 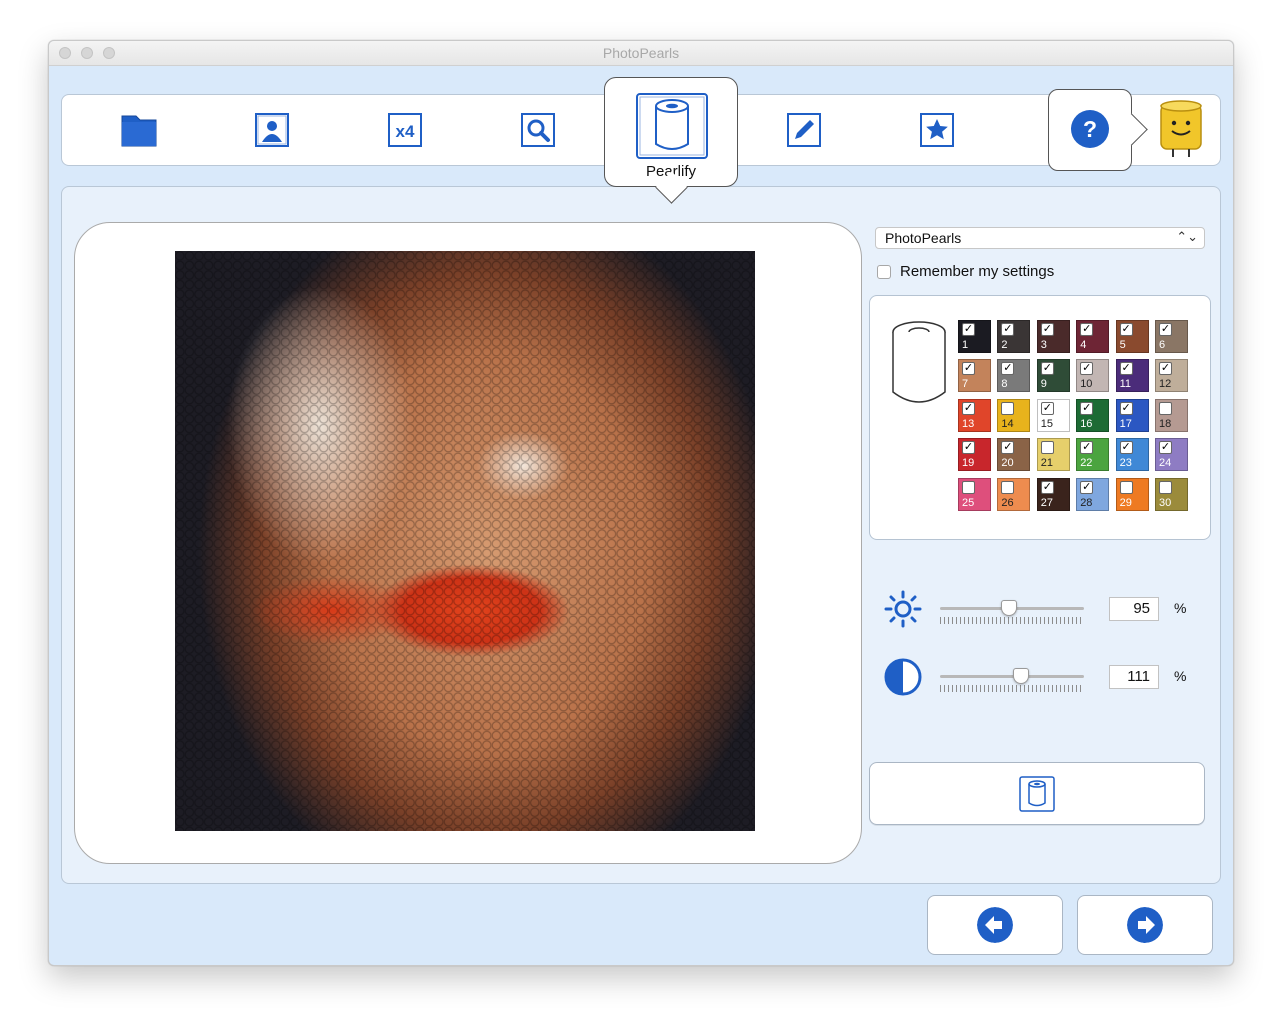 I want to click on color-swatch-number: 28, so click(x=1086, y=502).